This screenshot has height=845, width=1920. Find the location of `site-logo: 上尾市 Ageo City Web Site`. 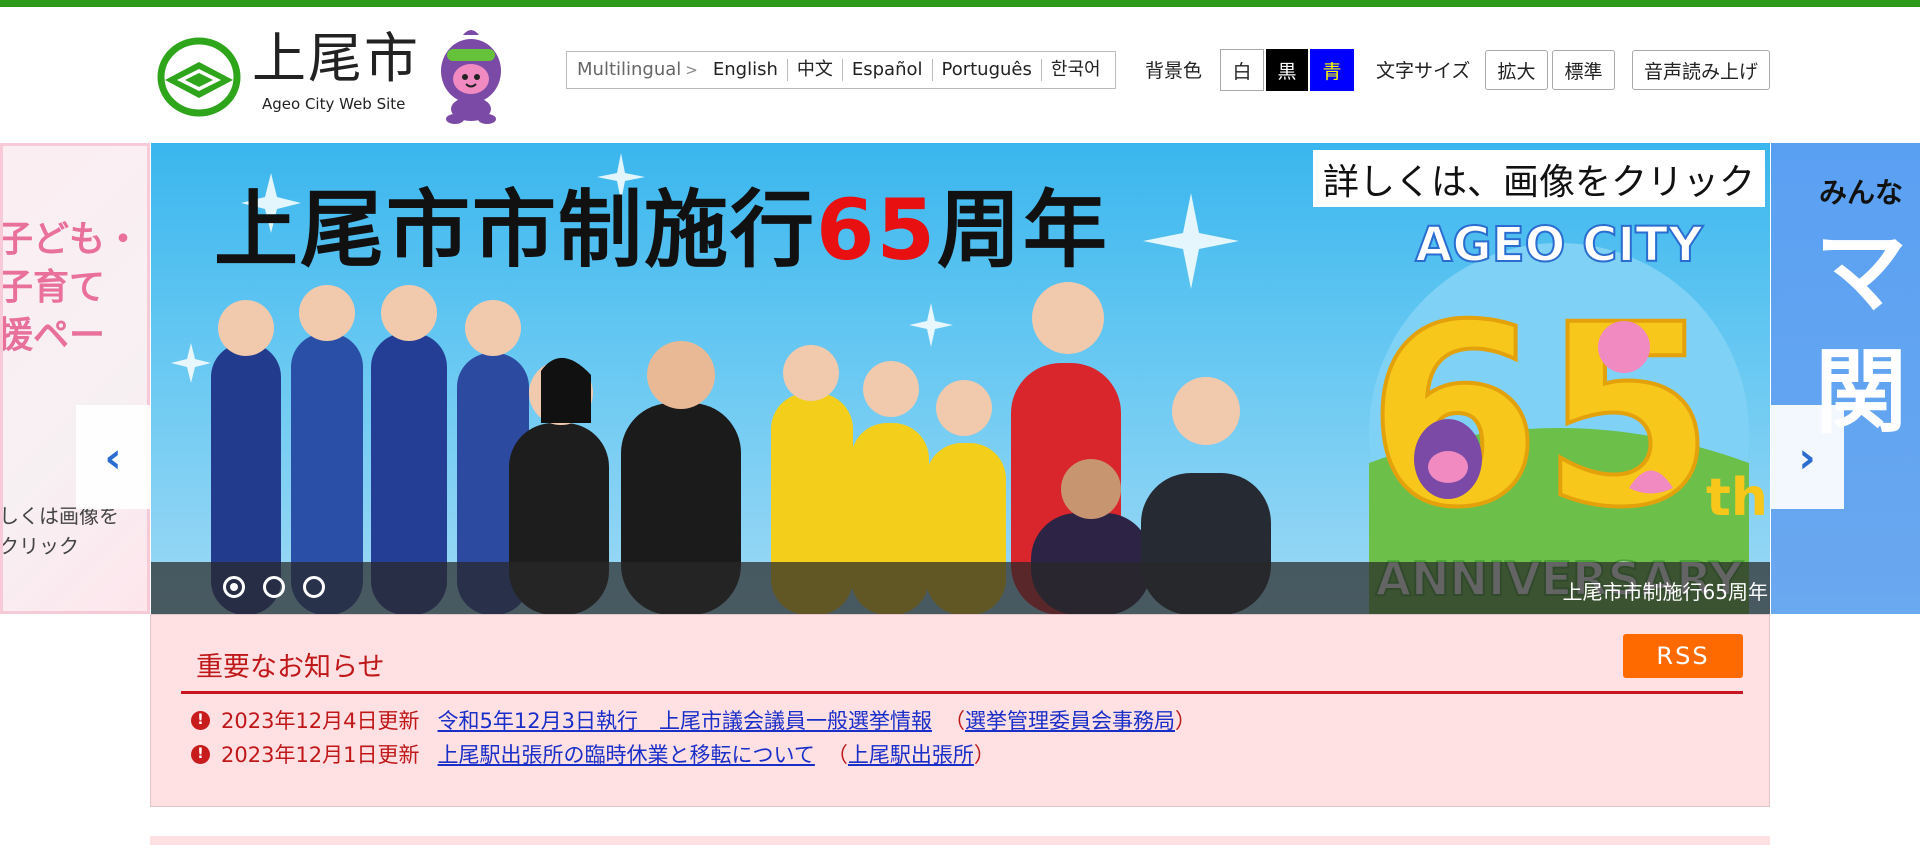

site-logo: 上尾市 Ageo City Web Site is located at coordinates (332, 77).